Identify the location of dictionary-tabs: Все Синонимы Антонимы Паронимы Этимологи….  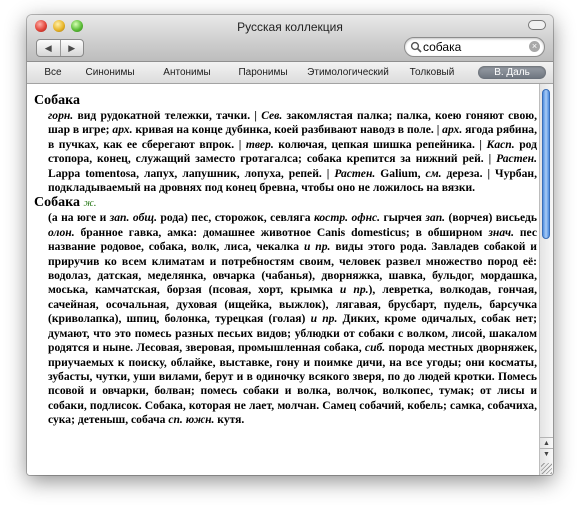
(290, 73).